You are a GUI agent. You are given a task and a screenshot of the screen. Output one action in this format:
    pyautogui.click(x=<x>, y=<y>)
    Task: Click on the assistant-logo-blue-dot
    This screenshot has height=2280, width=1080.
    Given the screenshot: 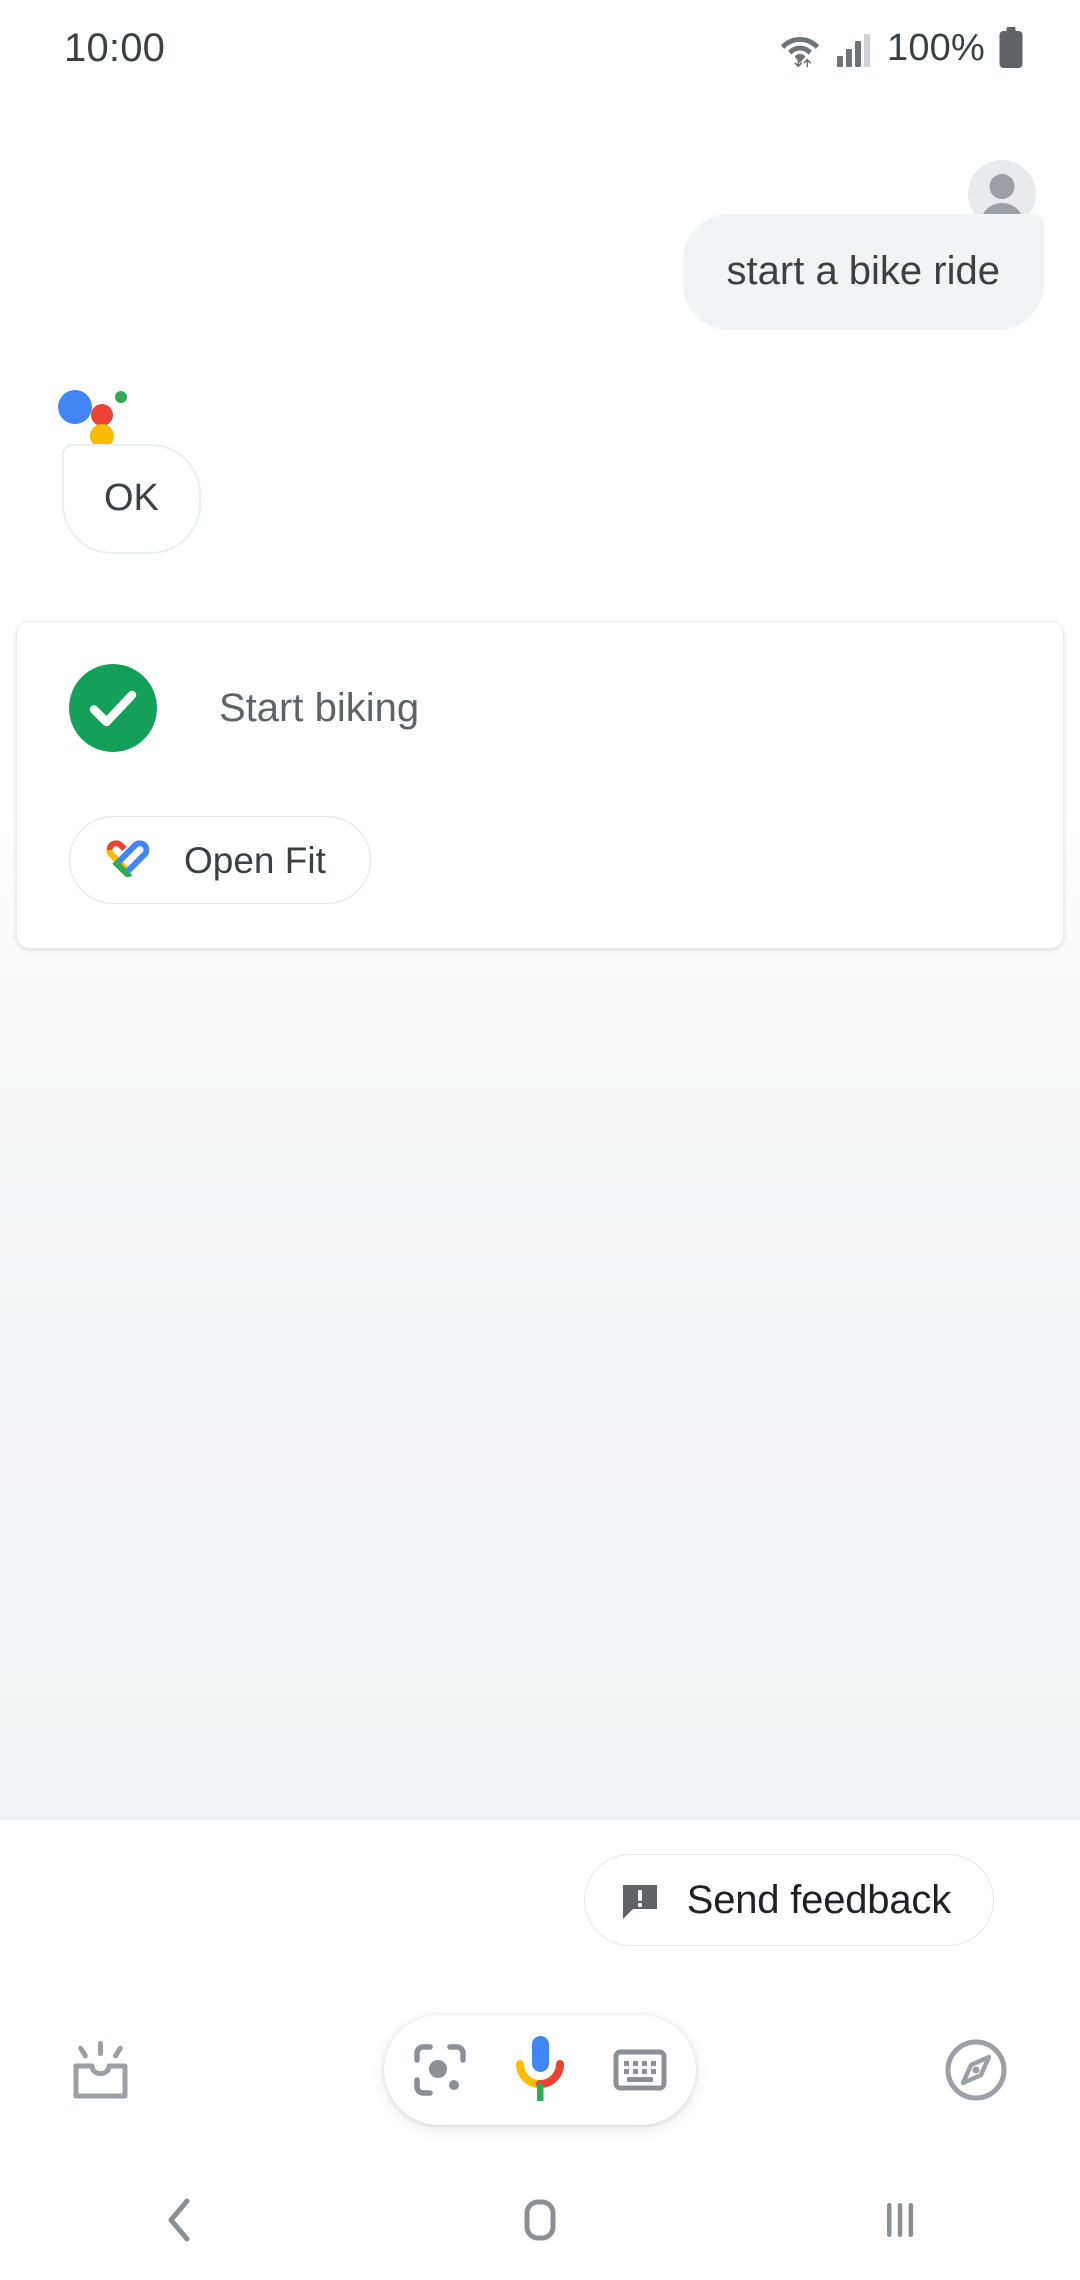 What is the action you would take?
    pyautogui.click(x=75, y=407)
    